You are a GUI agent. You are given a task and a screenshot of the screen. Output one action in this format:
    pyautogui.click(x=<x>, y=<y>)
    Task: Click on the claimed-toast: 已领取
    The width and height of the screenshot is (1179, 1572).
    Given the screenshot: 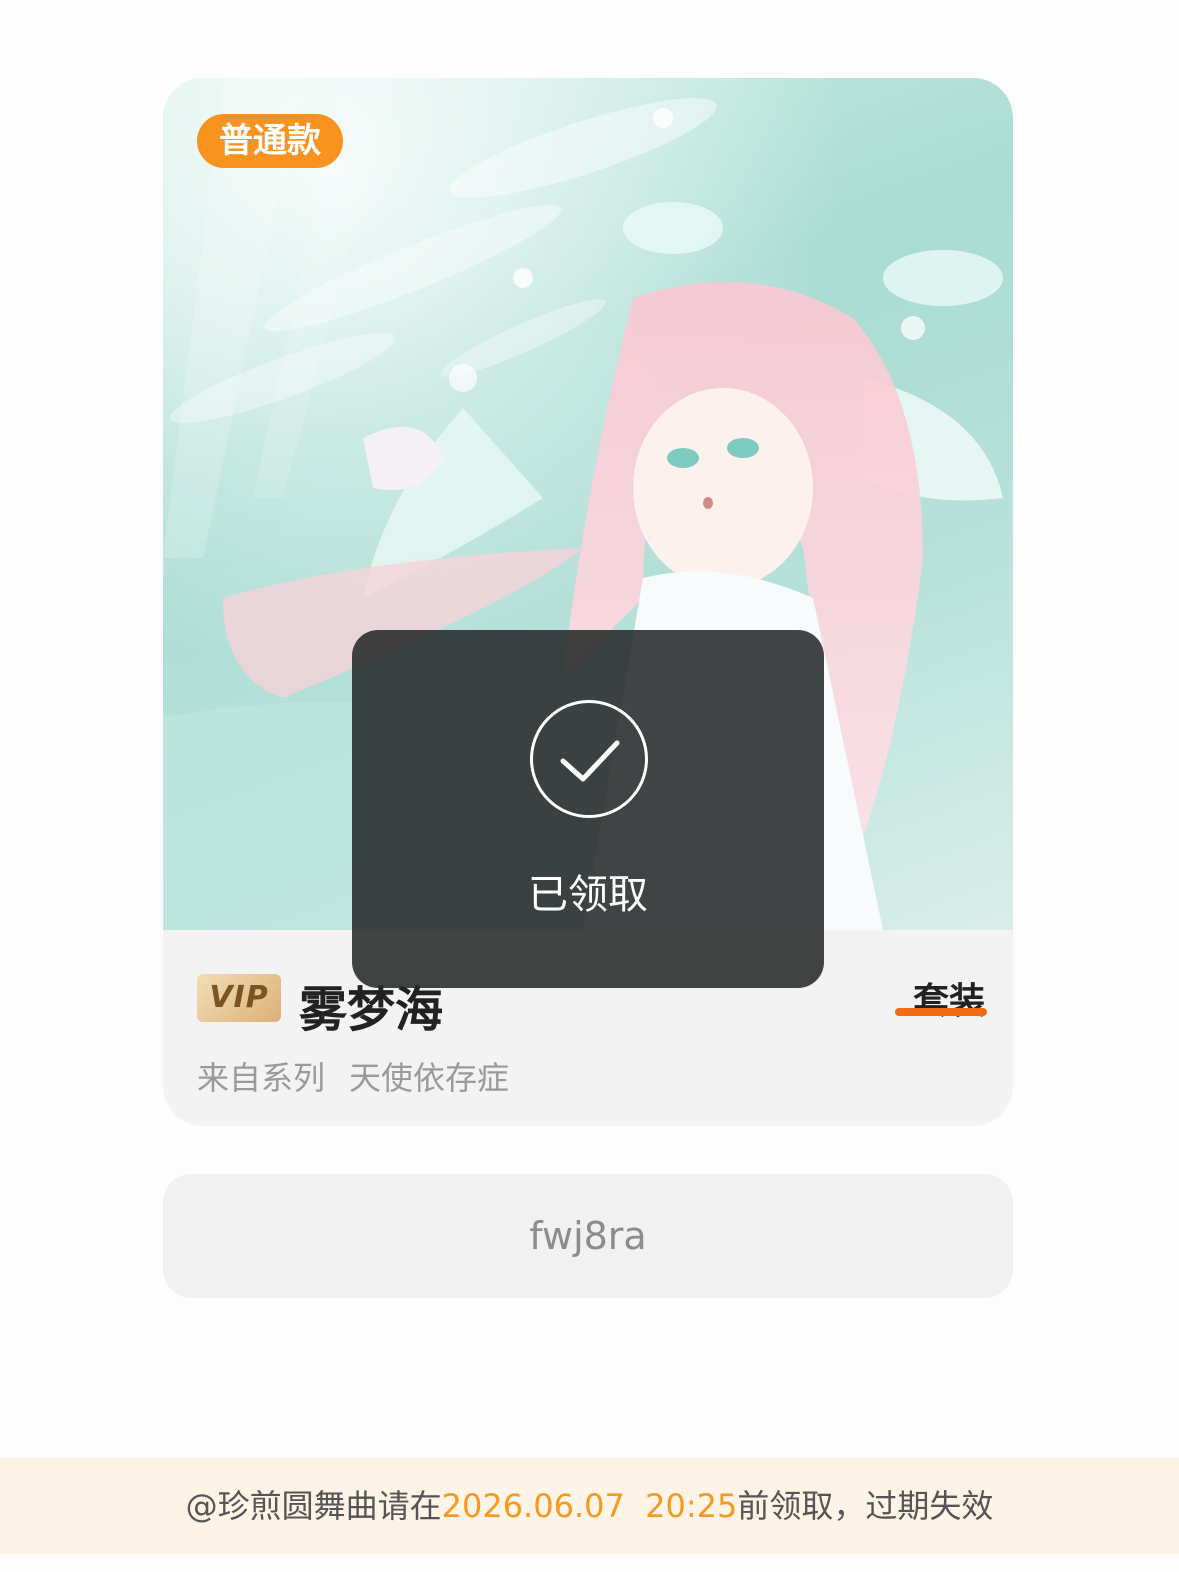 What is the action you would take?
    pyautogui.click(x=588, y=809)
    